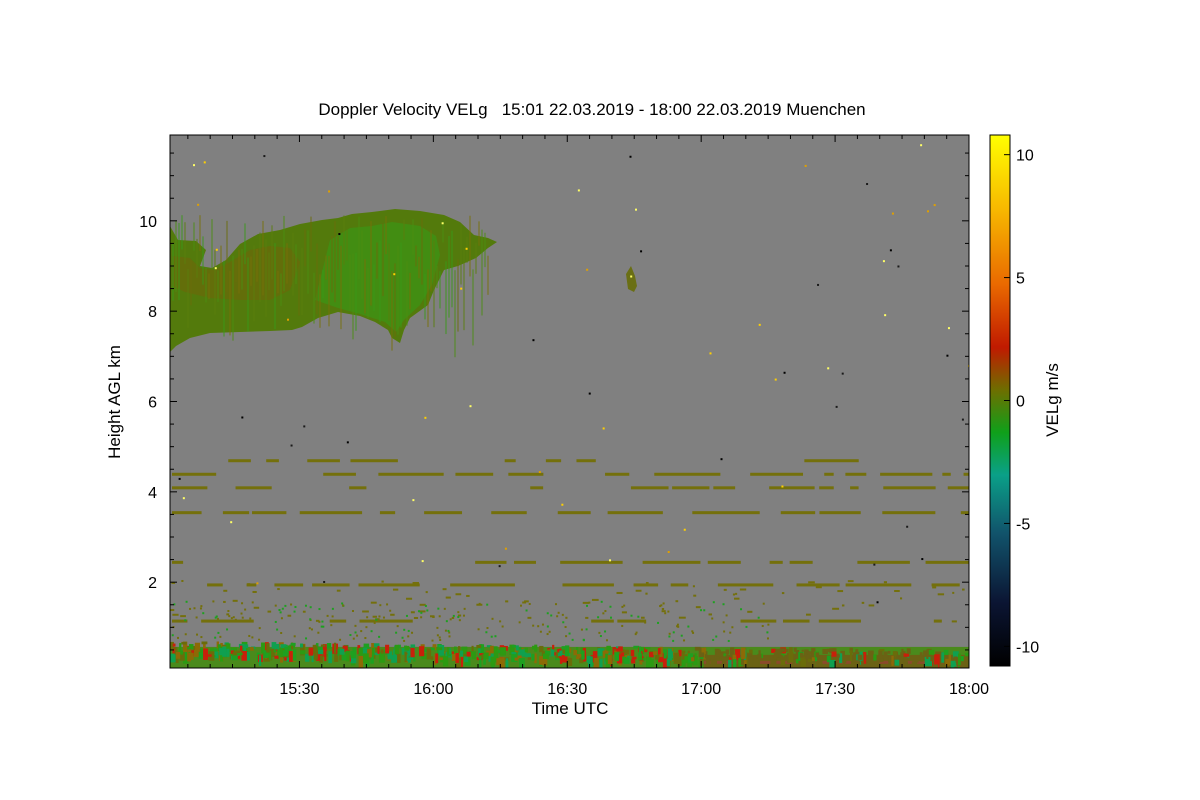 The height and width of the screenshot is (800, 1200). I want to click on x-tick-label: 16:30, so click(567, 689).